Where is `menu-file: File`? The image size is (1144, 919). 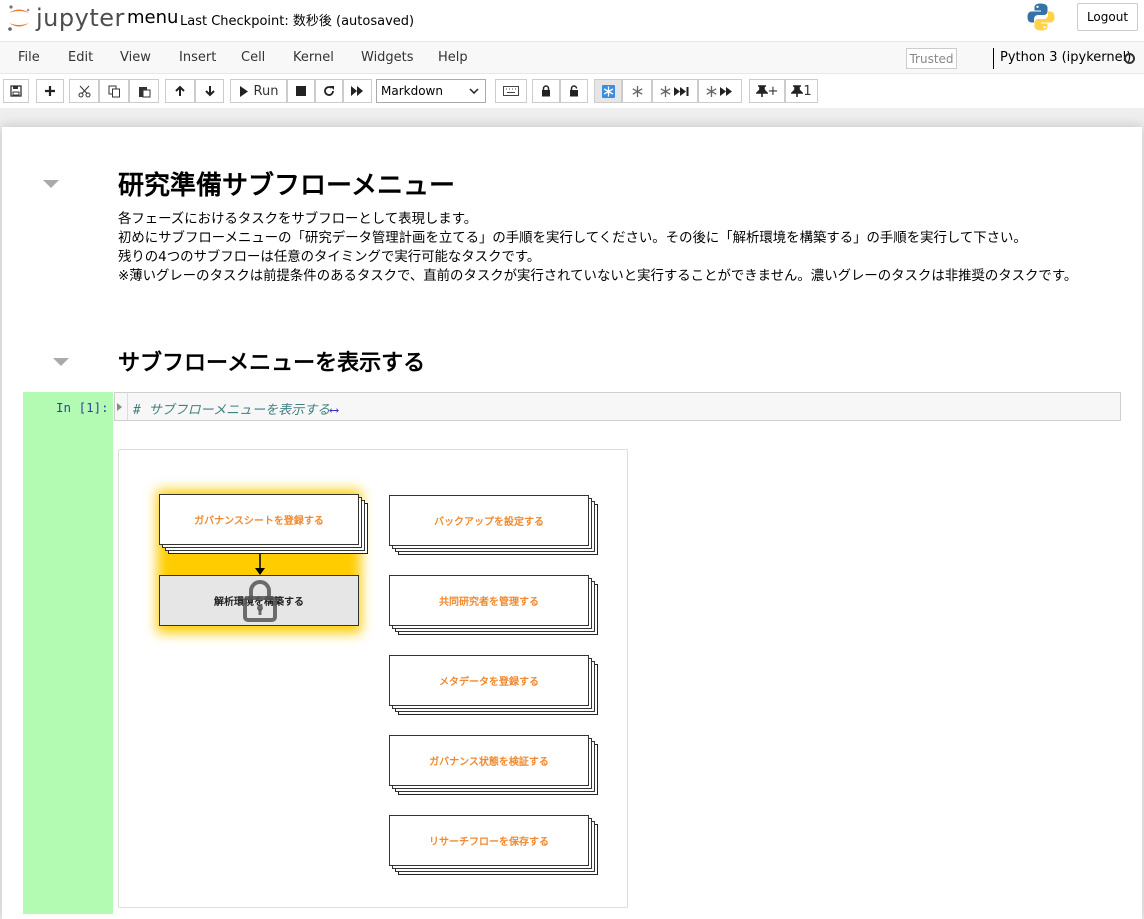 menu-file: File is located at coordinates (29, 57).